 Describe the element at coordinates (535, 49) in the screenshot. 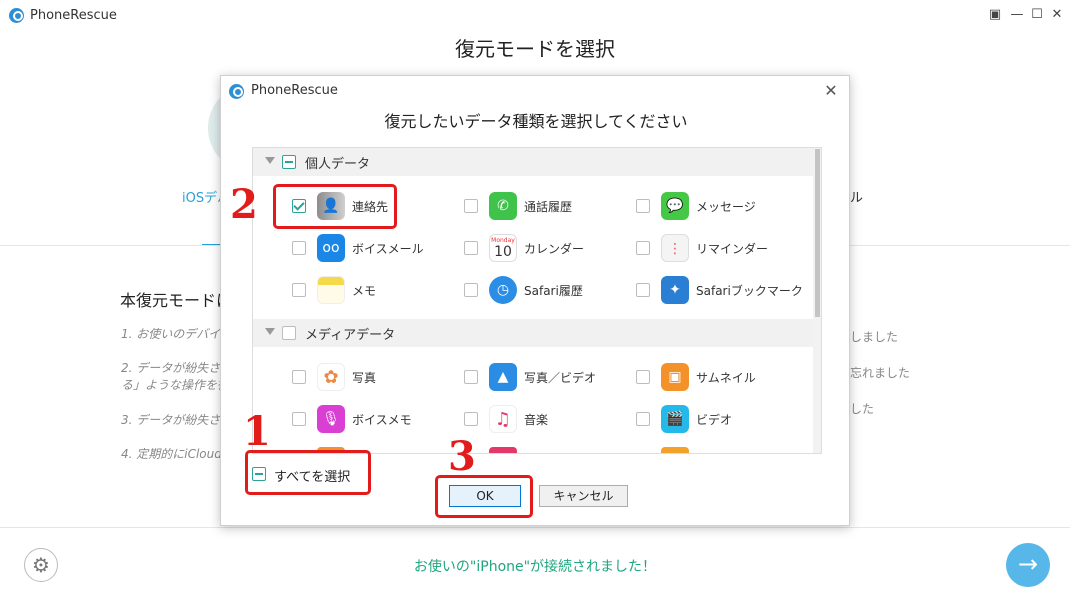

I see `page-title: 復元モードを選択` at that location.